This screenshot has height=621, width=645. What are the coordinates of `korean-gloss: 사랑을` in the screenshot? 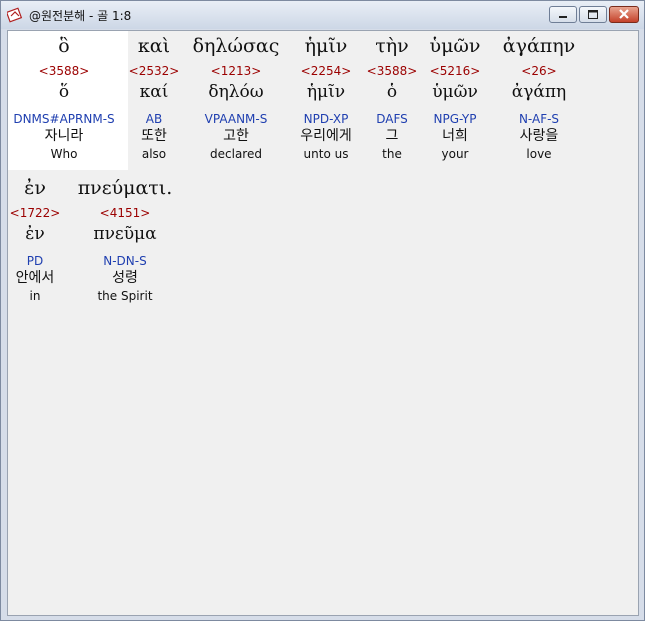 It's located at (539, 136).